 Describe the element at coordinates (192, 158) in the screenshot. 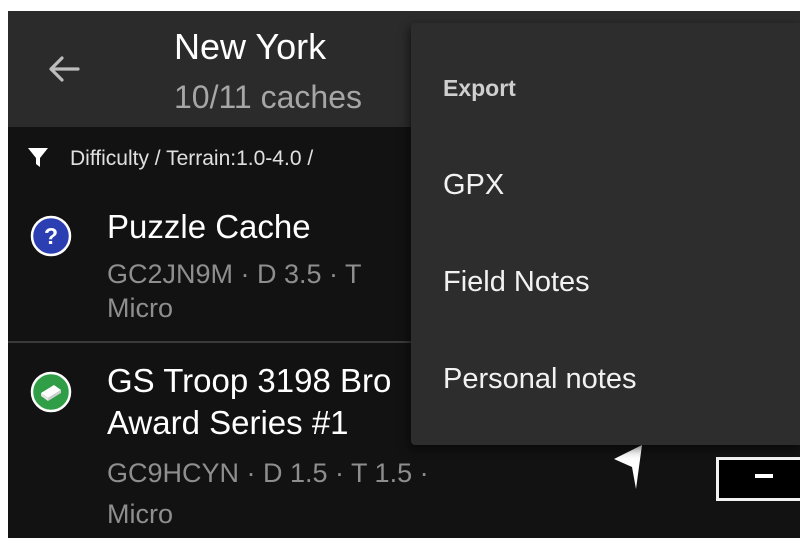

I see `filter-summary: Difficulty / Terrain:1.0-4.0 /` at that location.